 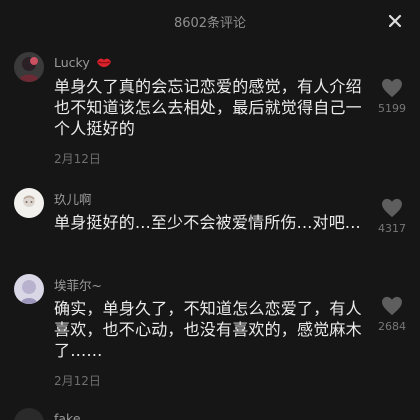 I want to click on username: 埃菲尔~, so click(x=78, y=284).